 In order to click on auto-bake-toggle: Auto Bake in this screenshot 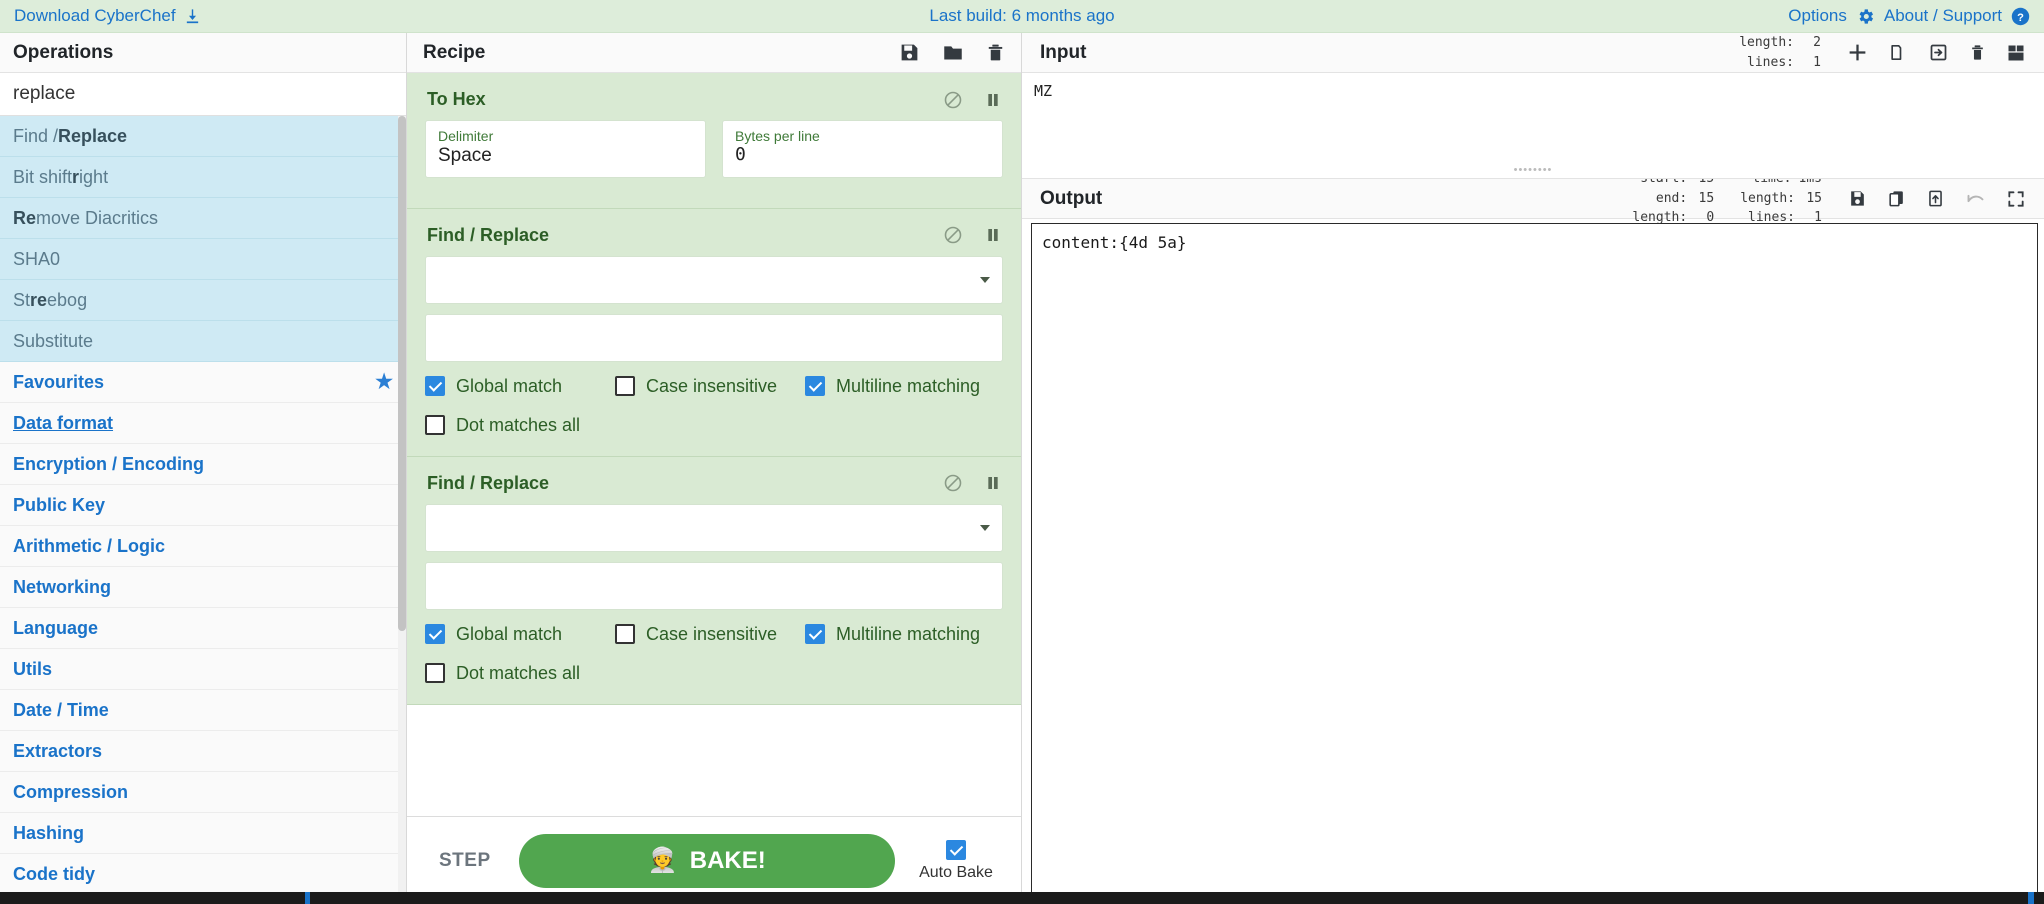, I will do `click(956, 860)`.